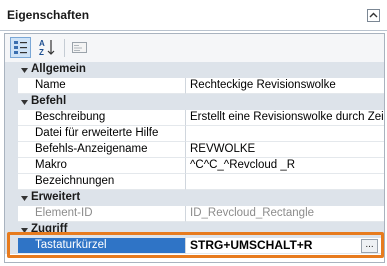 This screenshot has height=266, width=387. I want to click on category-label: Erweitert, so click(56, 197).